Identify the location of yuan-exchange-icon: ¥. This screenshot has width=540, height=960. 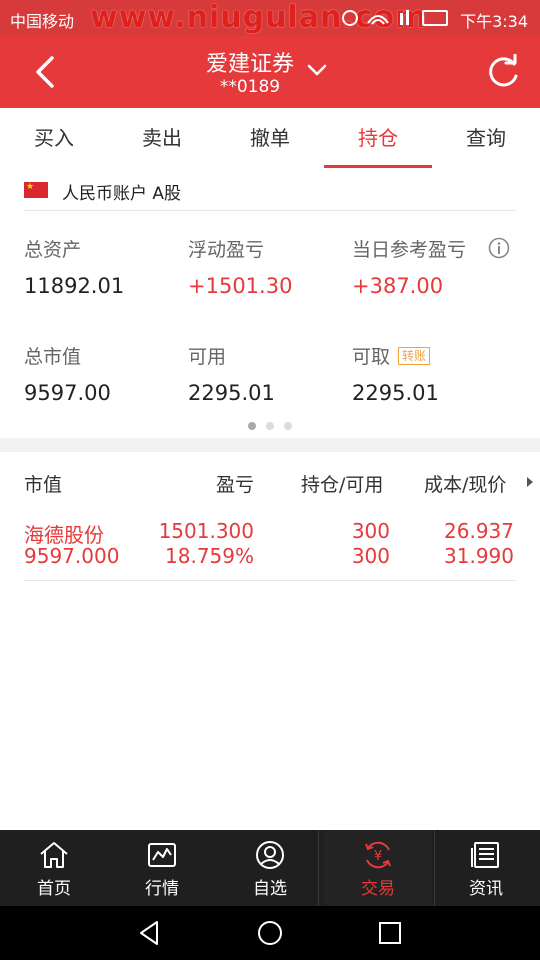
(378, 855).